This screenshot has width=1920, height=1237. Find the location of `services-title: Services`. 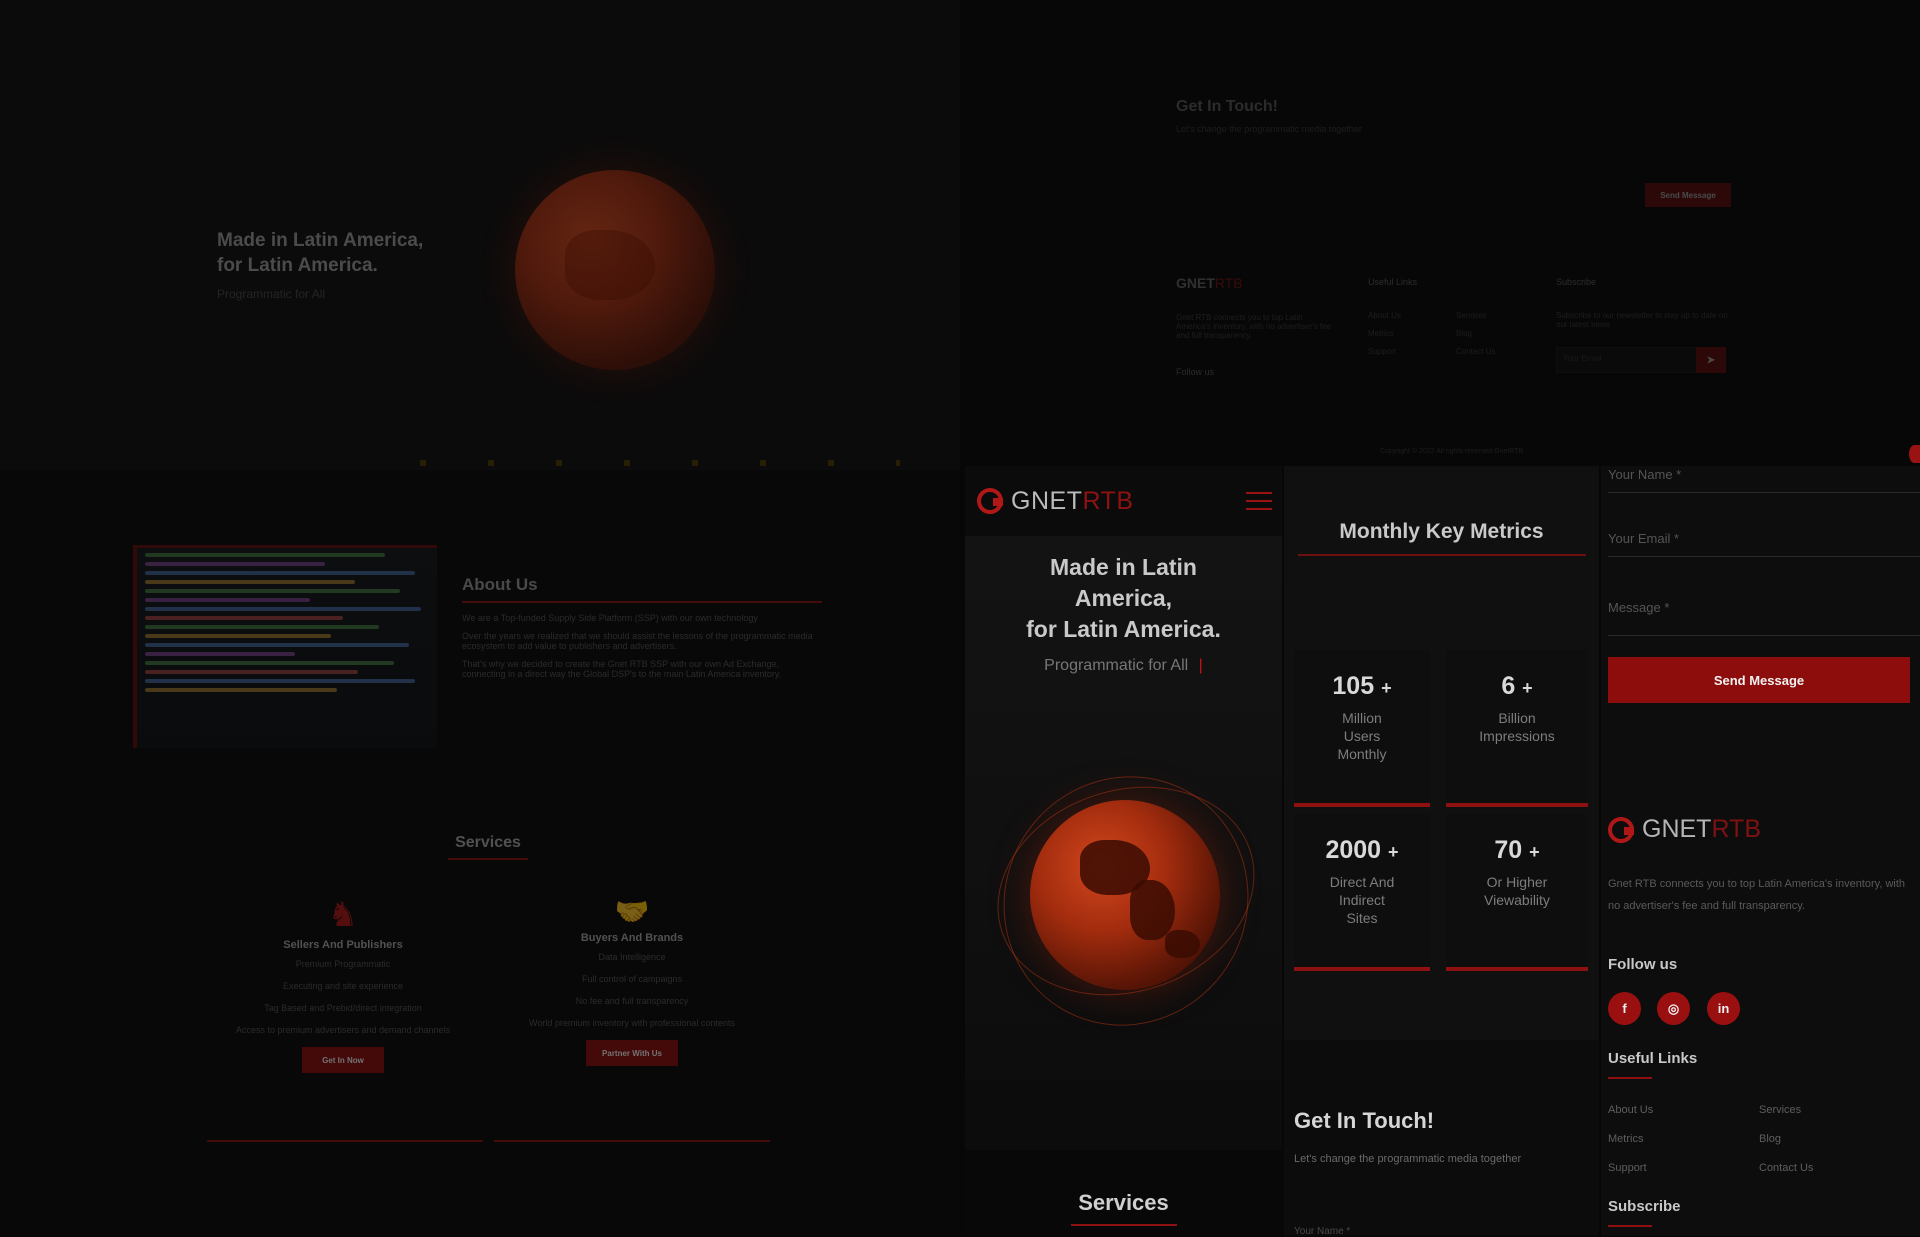

services-title: Services is located at coordinates (1123, 1202).